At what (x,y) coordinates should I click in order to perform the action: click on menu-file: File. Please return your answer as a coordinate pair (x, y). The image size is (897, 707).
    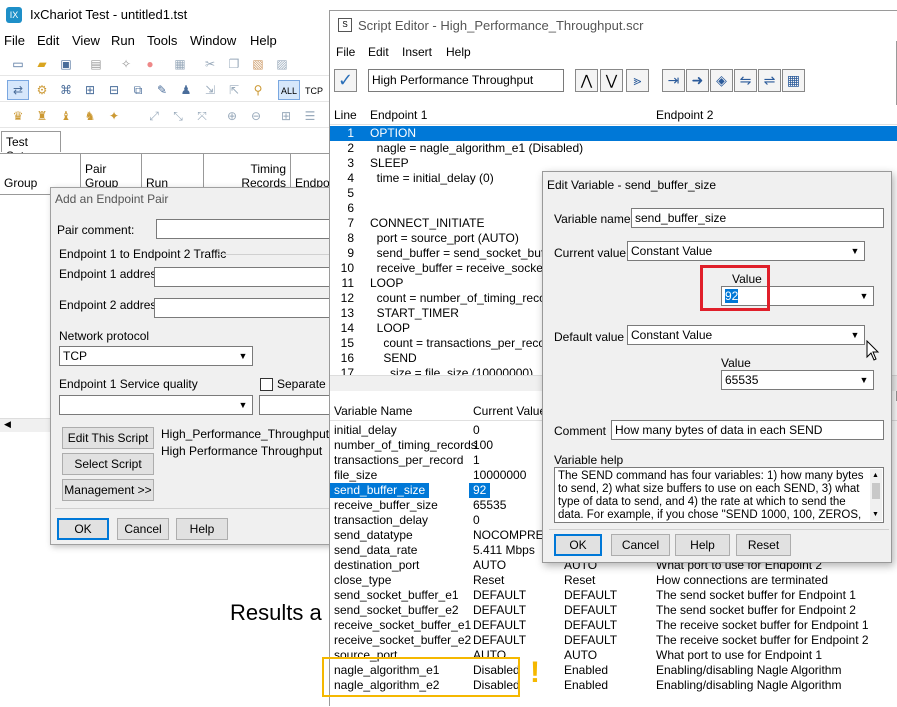
    Looking at the image, I should click on (14, 40).